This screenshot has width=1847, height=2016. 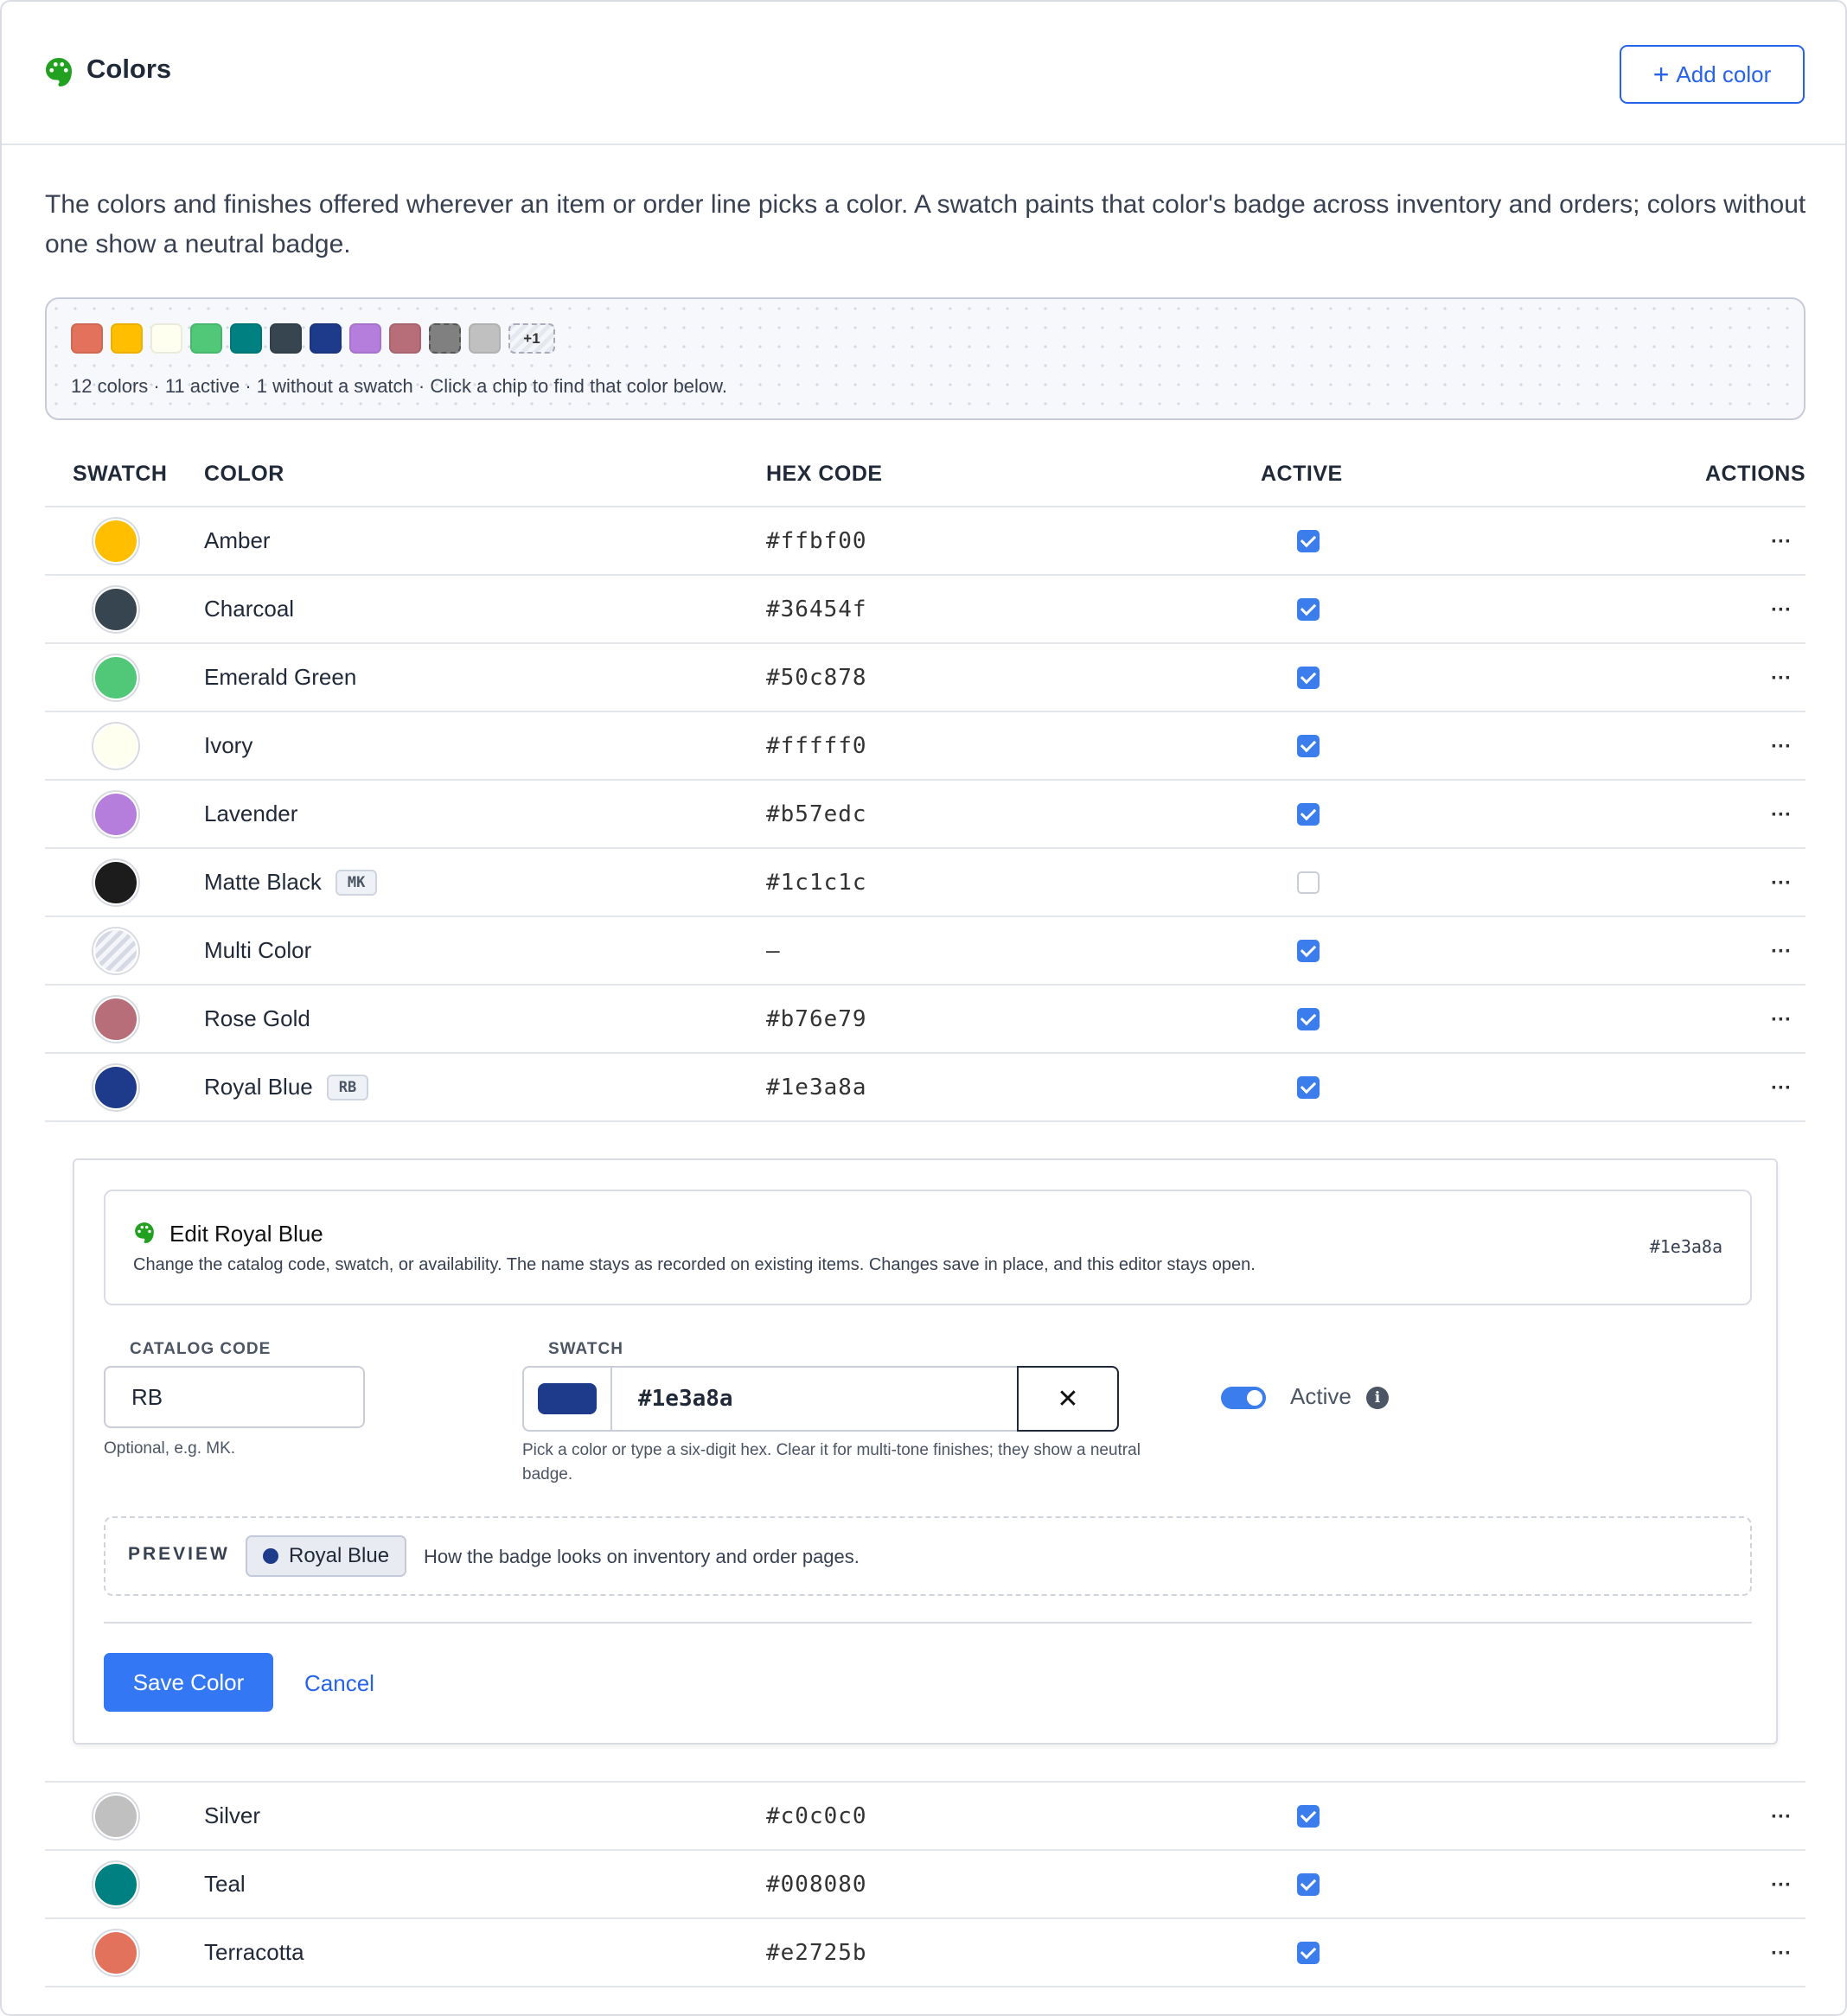 What do you see at coordinates (145, 1233) in the screenshot?
I see `palette-icon` at bounding box center [145, 1233].